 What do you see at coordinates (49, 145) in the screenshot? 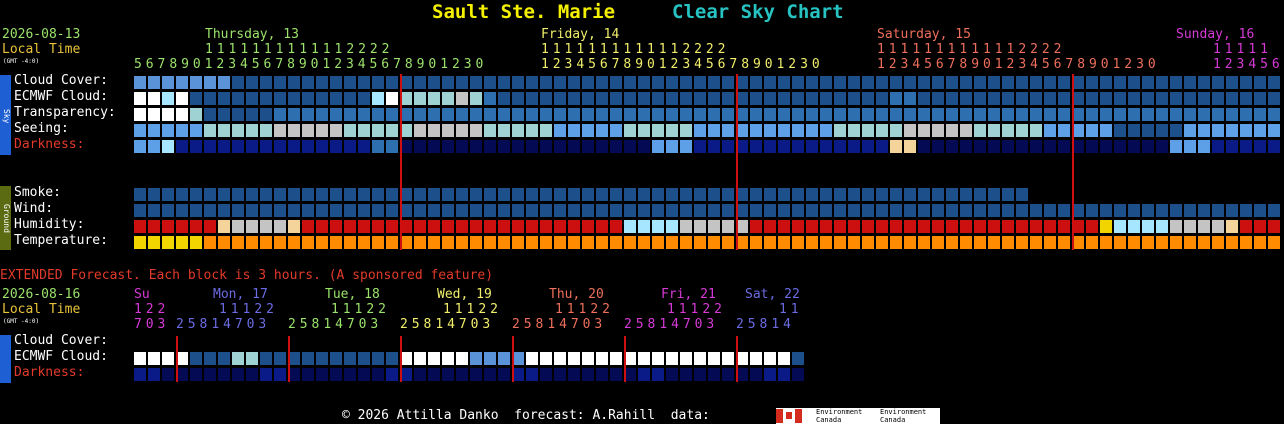
I see `row-label-darkness: Darkness:` at bounding box center [49, 145].